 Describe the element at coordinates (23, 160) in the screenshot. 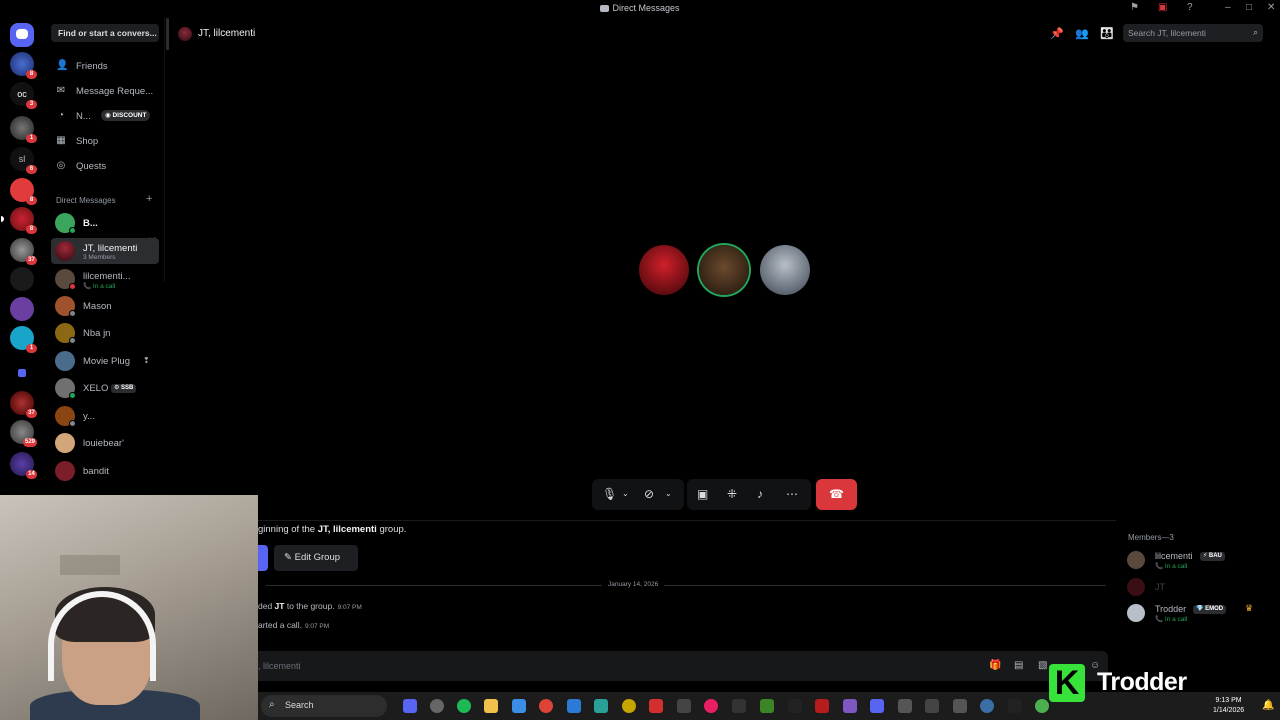

I see `server-icon: sl 6` at that location.